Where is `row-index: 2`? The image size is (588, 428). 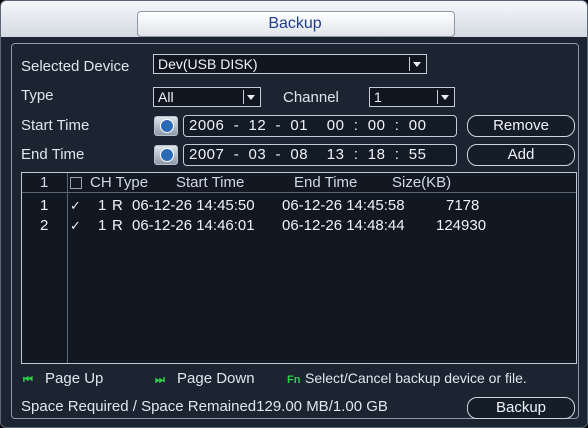
row-index: 2 is located at coordinates (44, 225).